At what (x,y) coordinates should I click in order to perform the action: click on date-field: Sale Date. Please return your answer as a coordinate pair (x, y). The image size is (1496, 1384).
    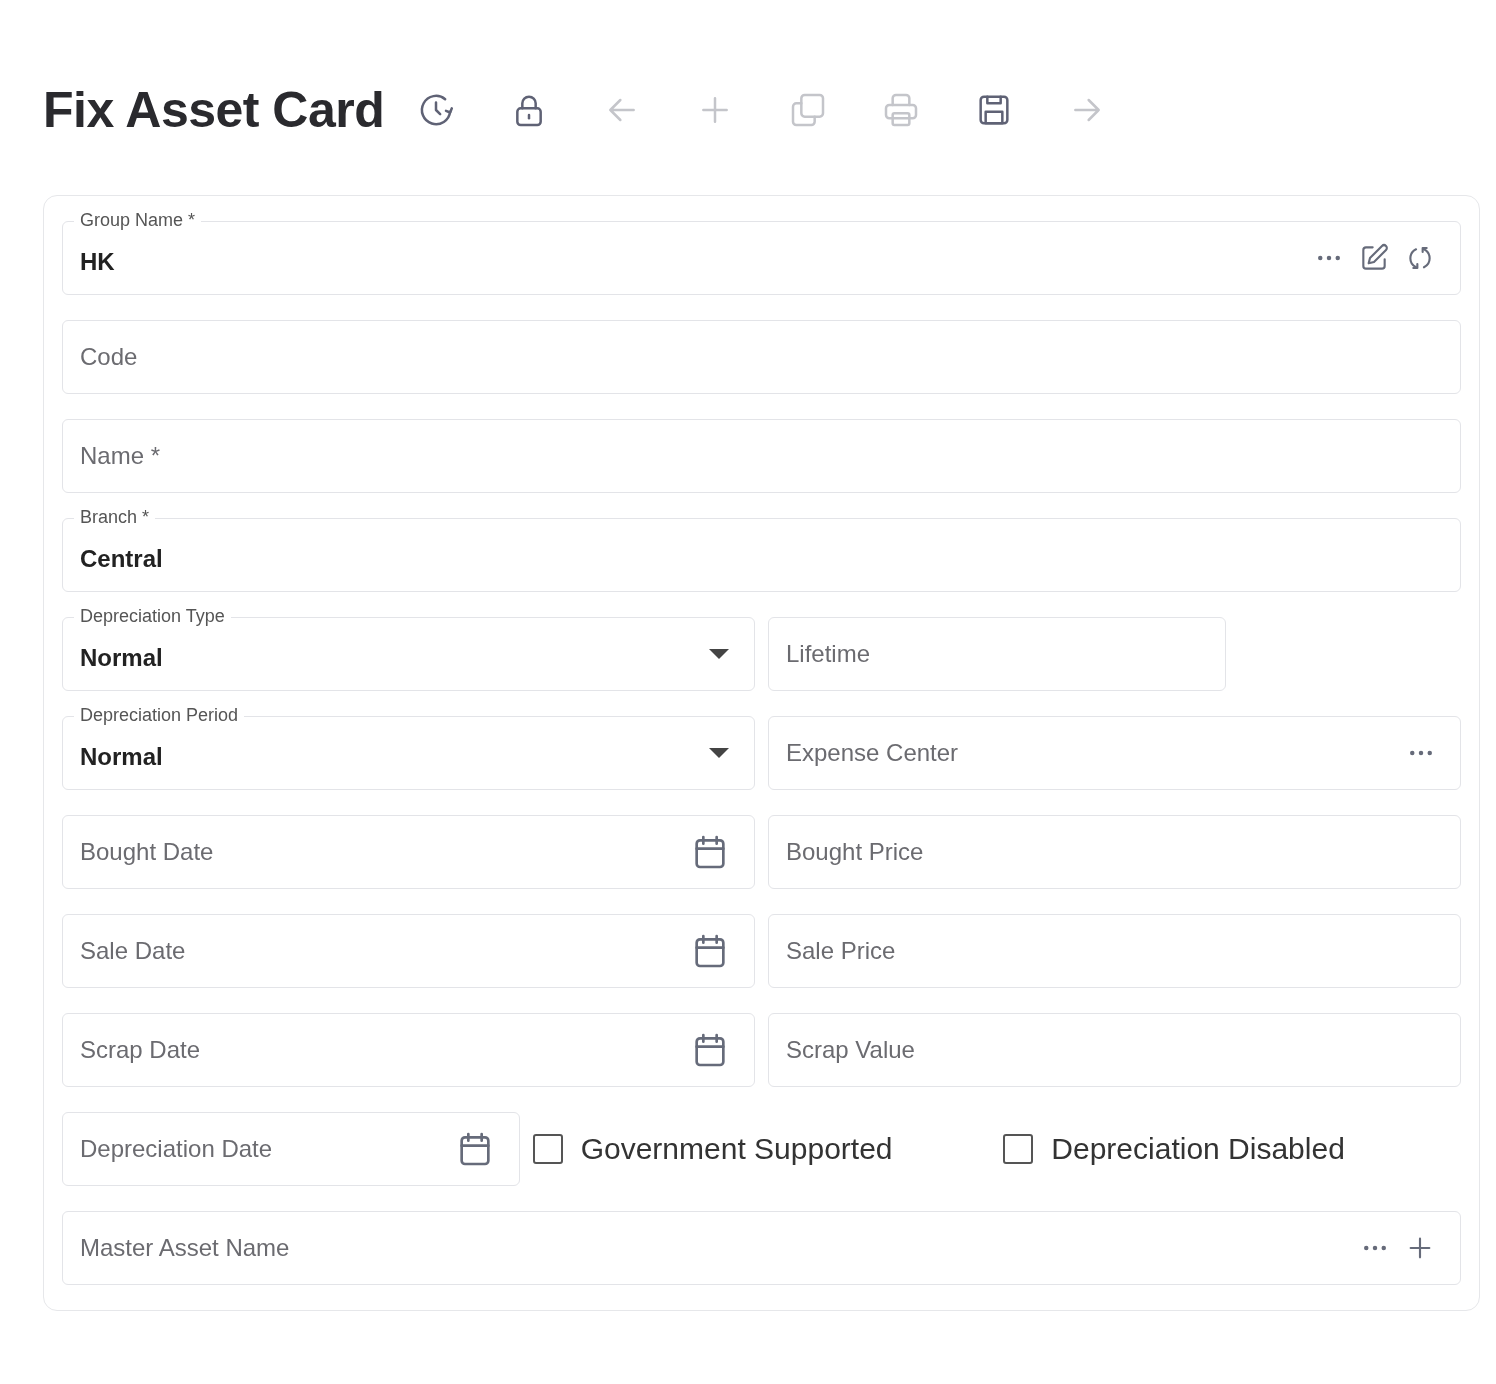
    Looking at the image, I should click on (408, 951).